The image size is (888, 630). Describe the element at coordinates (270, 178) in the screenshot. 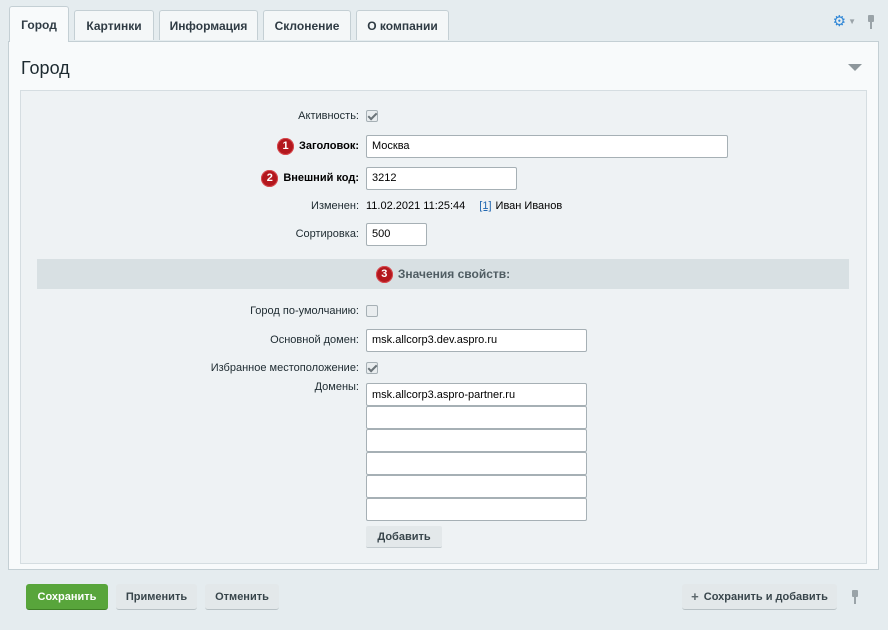

I see `step-badge-2: 2` at that location.